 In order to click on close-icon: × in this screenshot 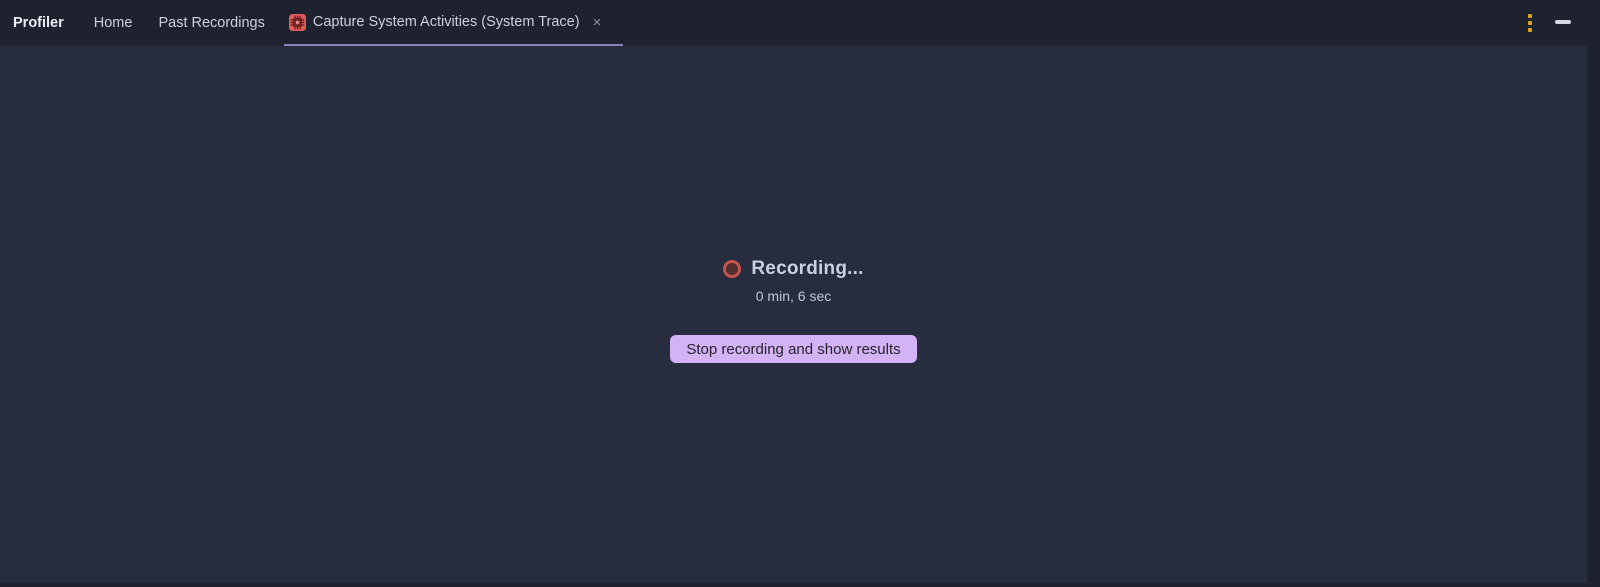, I will do `click(597, 22)`.